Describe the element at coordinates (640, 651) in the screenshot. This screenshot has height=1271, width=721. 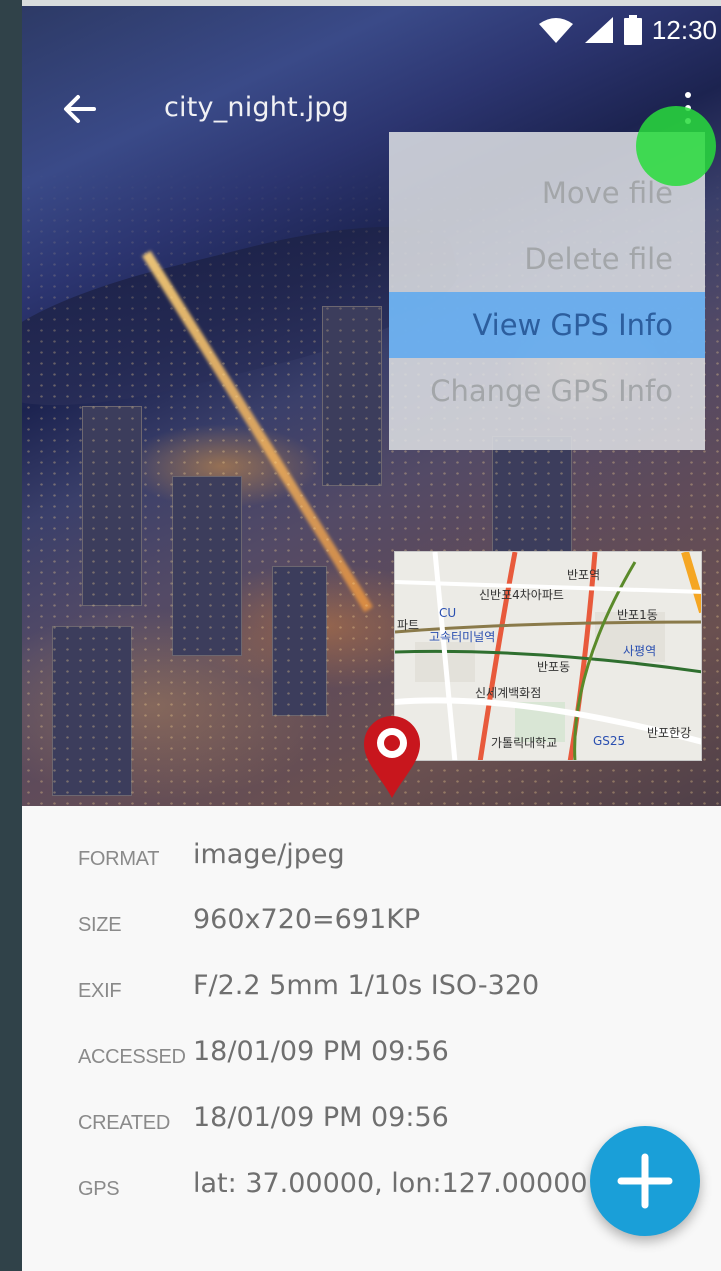
I see `map-label: 사평역` at that location.